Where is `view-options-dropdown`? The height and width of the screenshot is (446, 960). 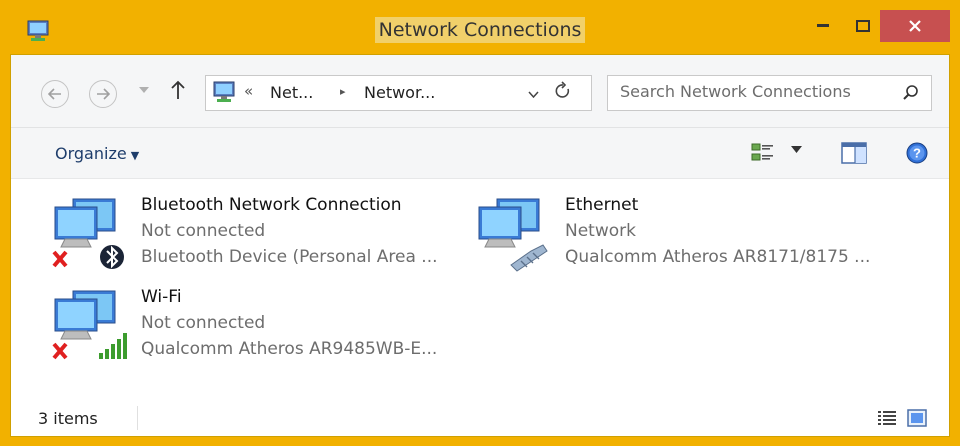 view-options-dropdown is located at coordinates (796, 149).